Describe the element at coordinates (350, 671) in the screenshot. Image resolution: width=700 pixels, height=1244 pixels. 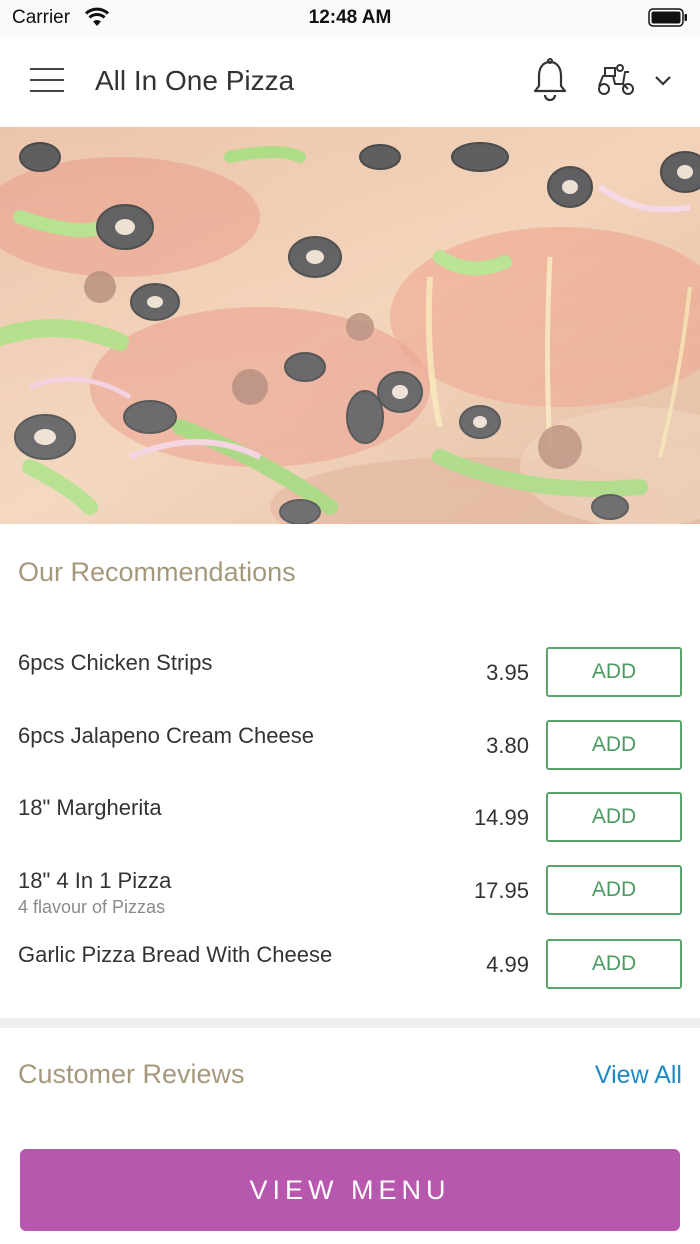
I see `list-item: 6pcs Chicken Strips 3.95 ADD` at that location.